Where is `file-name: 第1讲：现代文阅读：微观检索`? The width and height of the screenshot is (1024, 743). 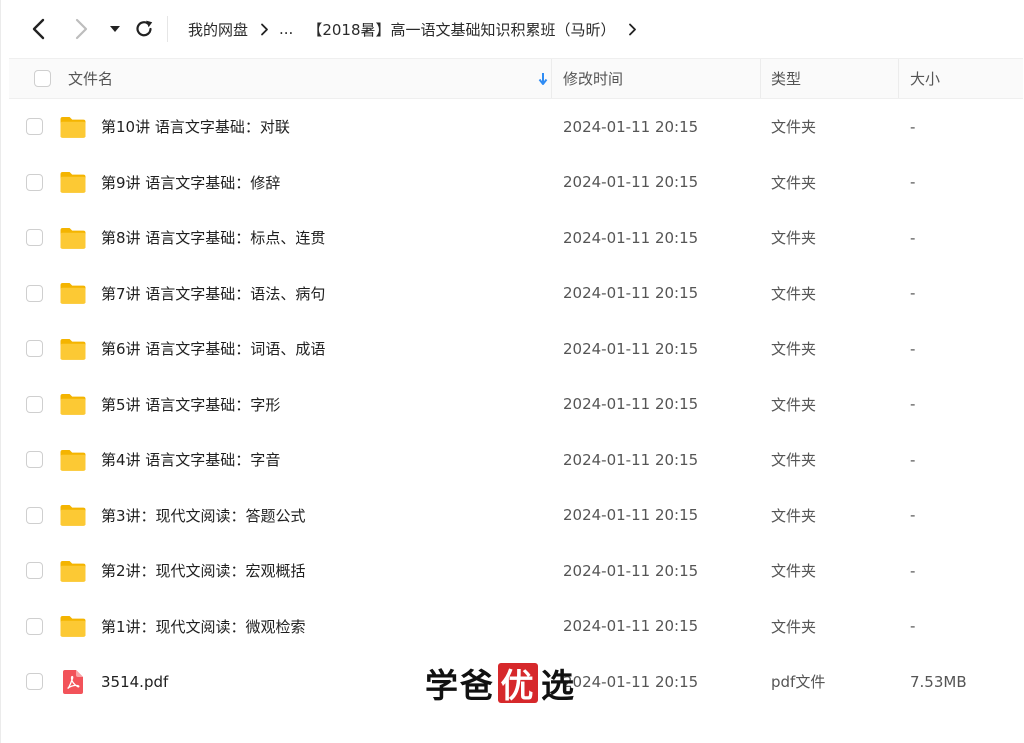
file-name: 第1讲：现代文阅读：微观检索 is located at coordinates (203, 627).